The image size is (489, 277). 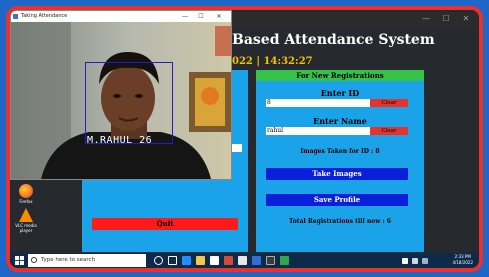 What do you see at coordinates (272, 61) in the screenshot?
I see `date-time-display: 022 | 14:32:27` at bounding box center [272, 61].